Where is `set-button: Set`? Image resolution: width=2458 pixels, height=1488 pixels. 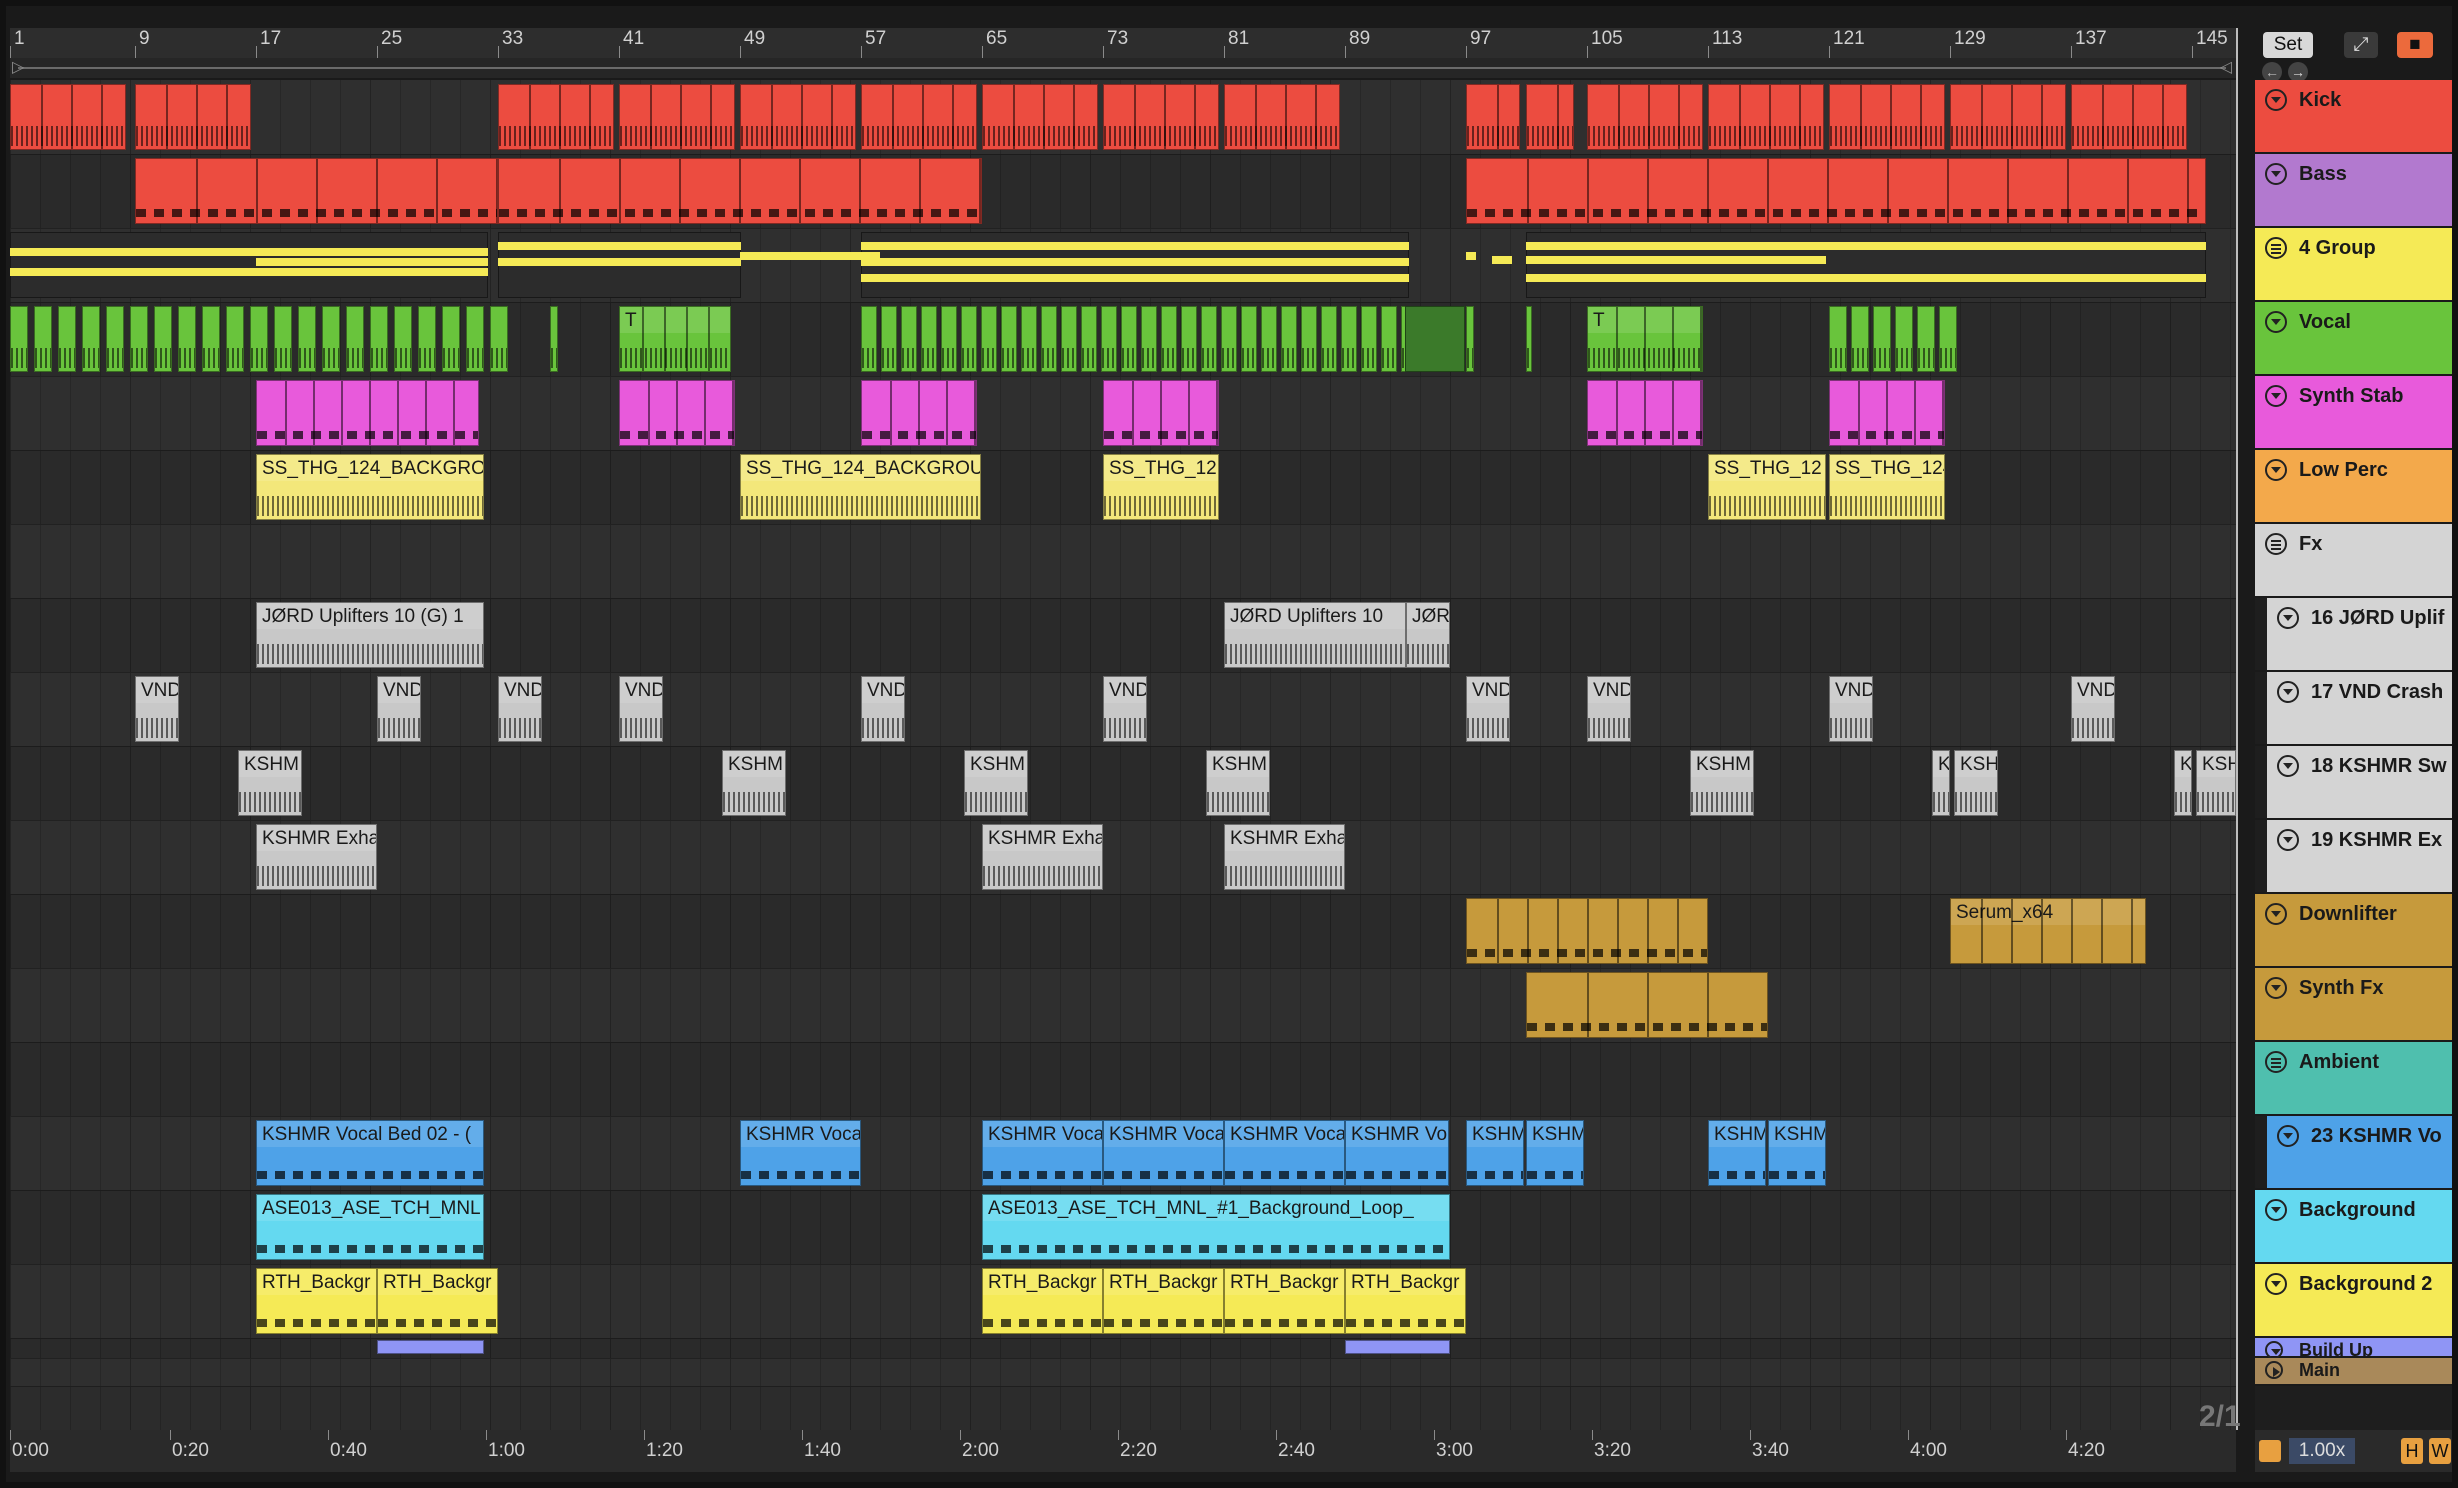
set-button: Set is located at coordinates (2288, 45).